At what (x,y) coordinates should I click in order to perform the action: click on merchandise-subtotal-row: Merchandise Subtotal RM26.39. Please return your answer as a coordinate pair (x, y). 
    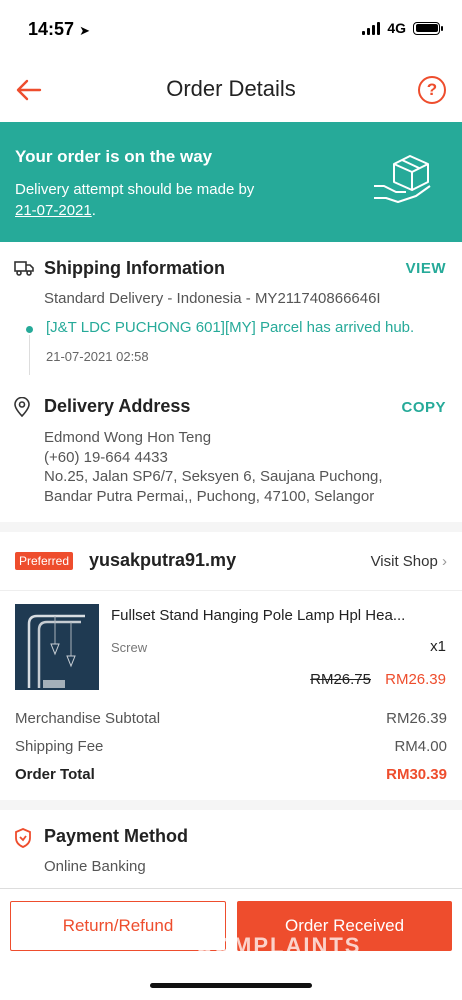
    Looking at the image, I should click on (231, 718).